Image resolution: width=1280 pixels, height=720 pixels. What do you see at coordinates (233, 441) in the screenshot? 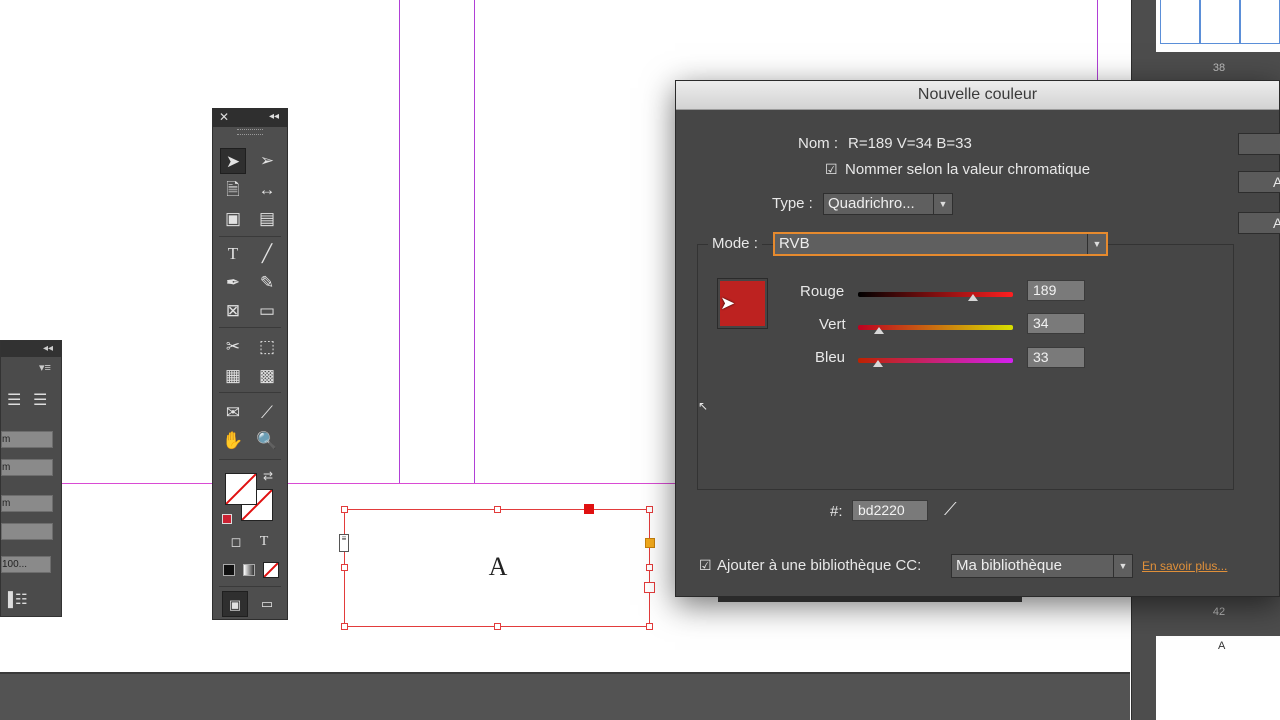
I see `hand-tool-icon: ✋` at bounding box center [233, 441].